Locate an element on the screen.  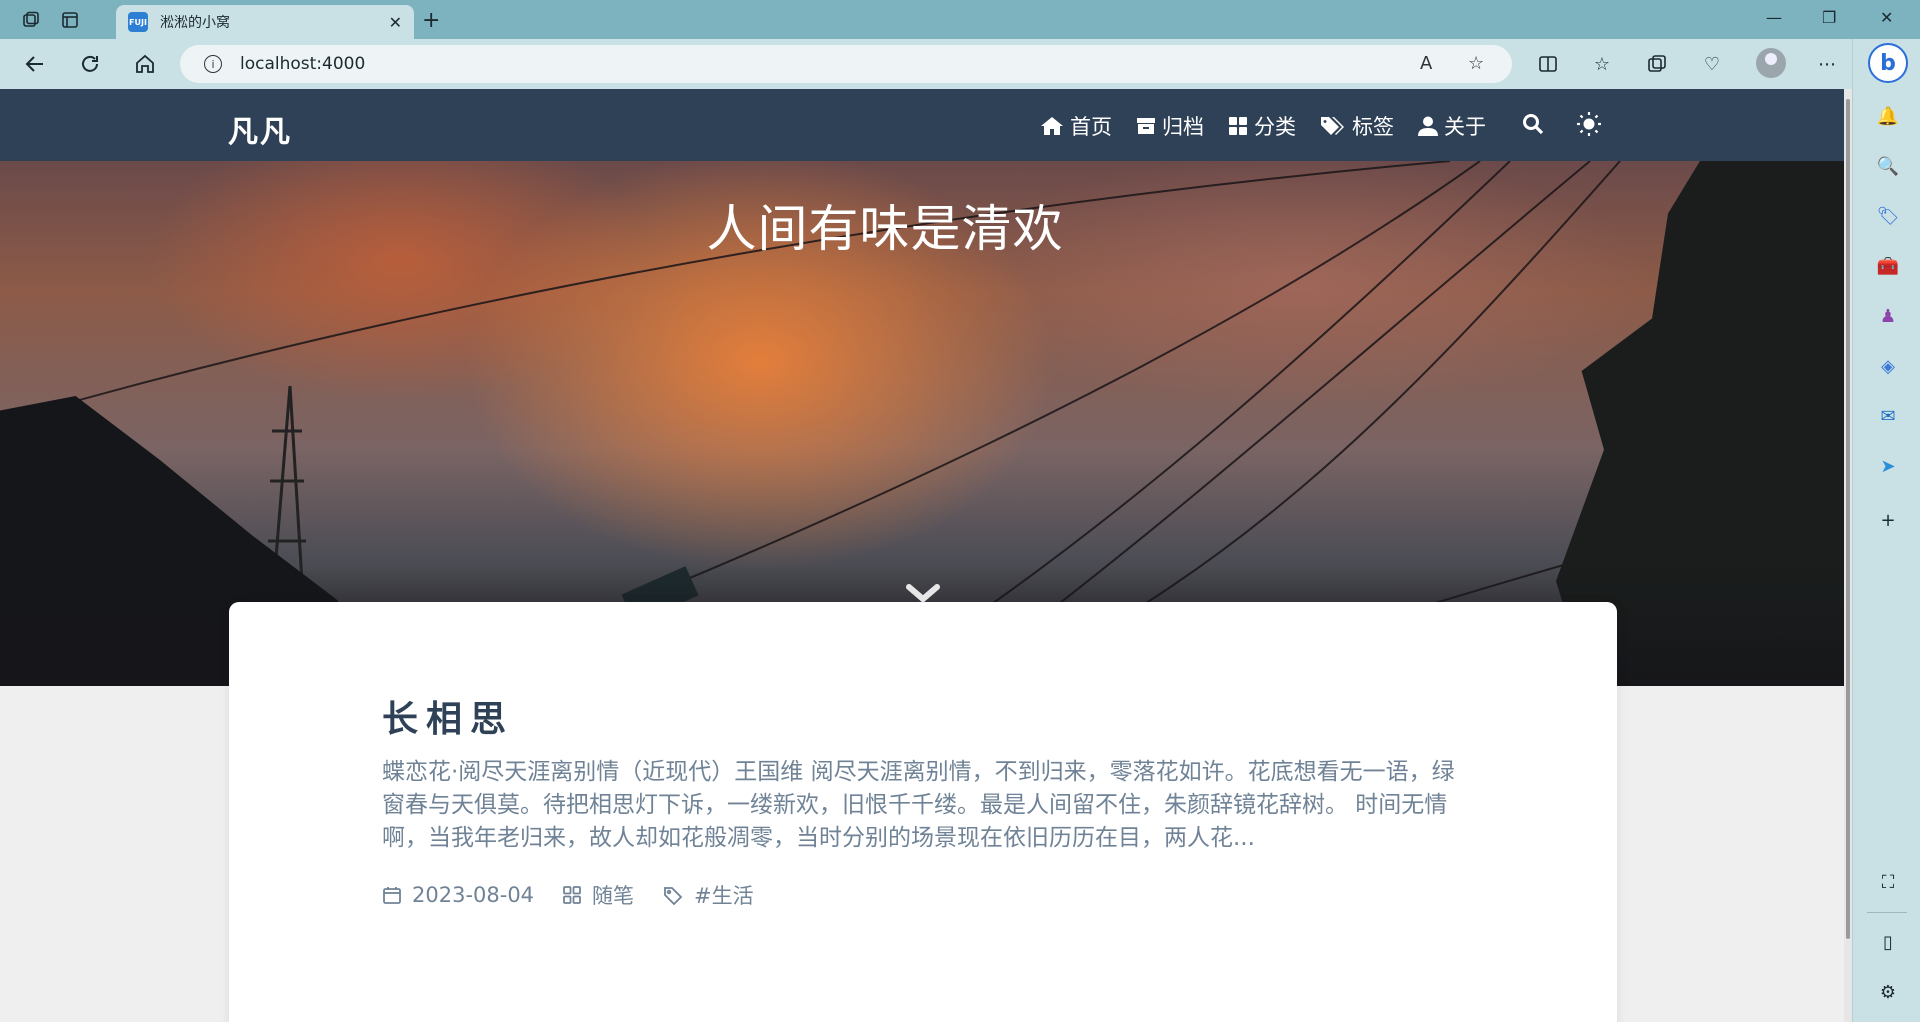
nav-item-home: 首页 is located at coordinates (1076, 126).